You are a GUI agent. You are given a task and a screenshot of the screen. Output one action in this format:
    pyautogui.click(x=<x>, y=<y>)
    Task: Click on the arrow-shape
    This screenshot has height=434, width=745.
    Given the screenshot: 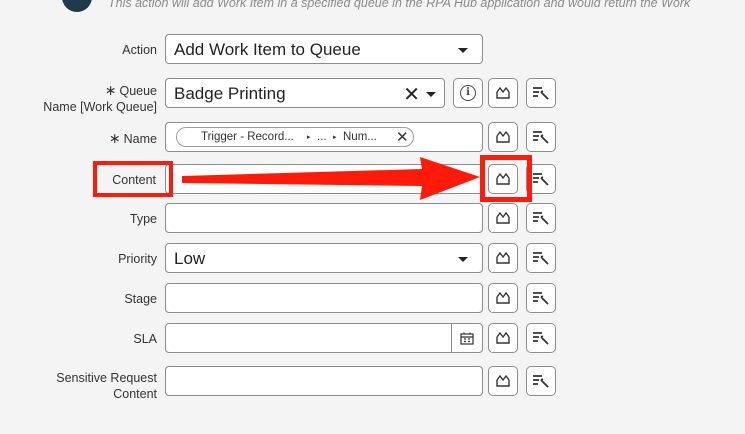 What is the action you would take?
    pyautogui.click(x=331, y=178)
    